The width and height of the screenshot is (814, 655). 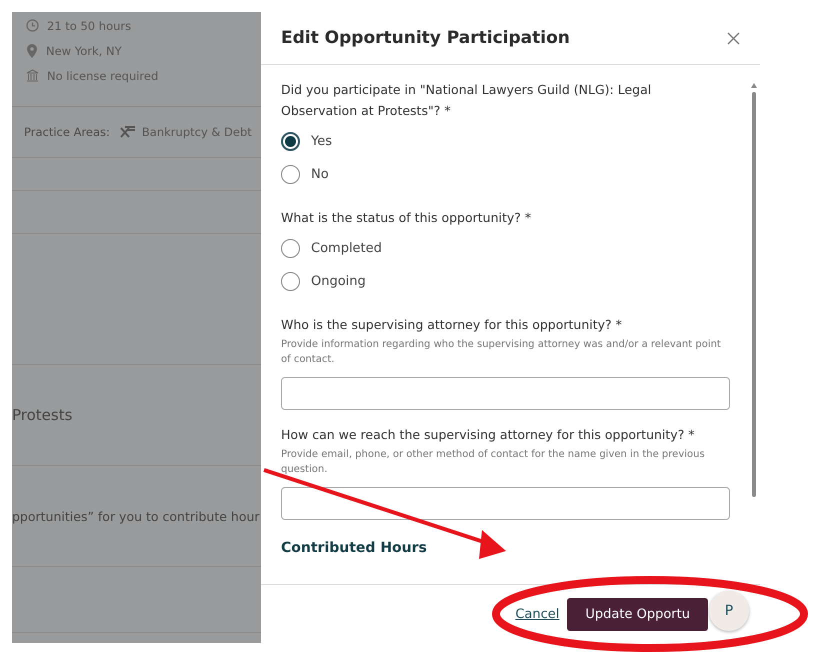 I want to click on scroll-up-icon, so click(x=753, y=85).